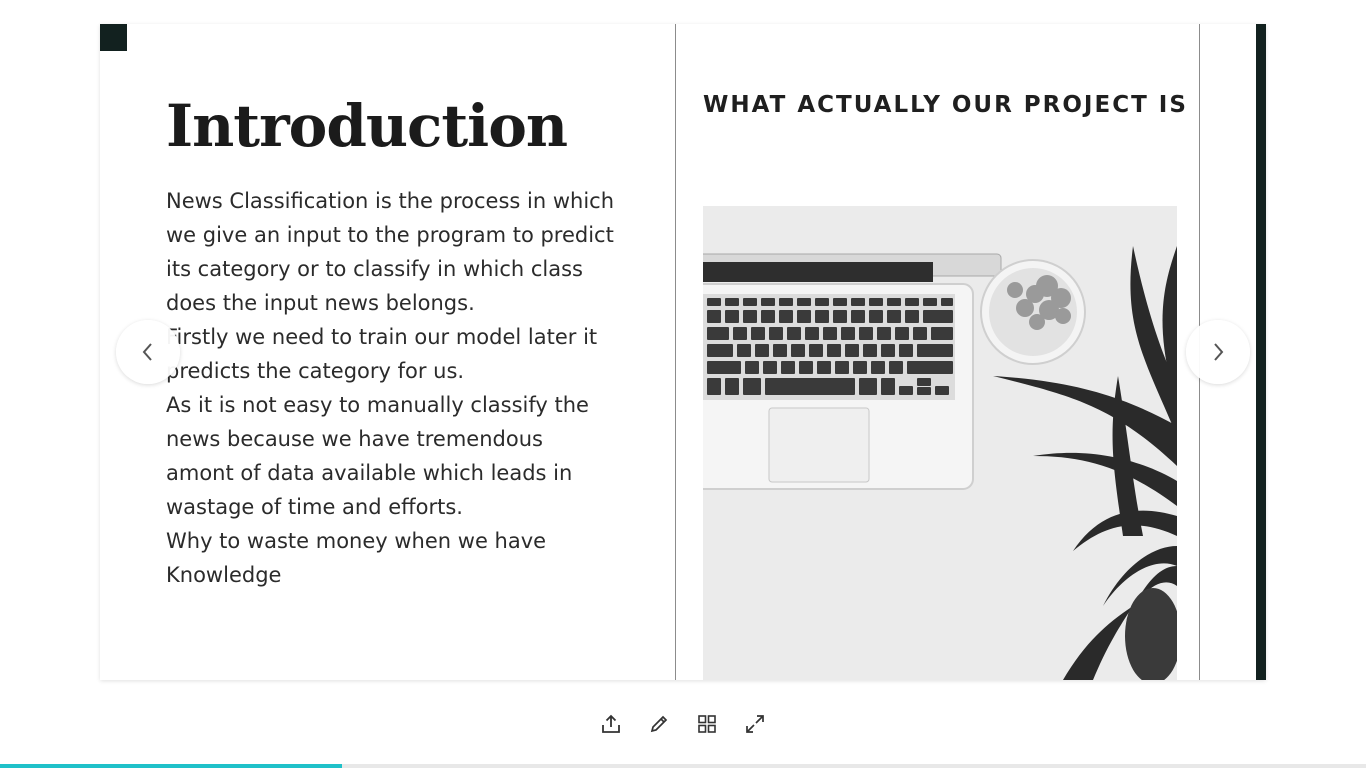  Describe the element at coordinates (113, 37) in the screenshot. I see `corner-decoration` at that location.